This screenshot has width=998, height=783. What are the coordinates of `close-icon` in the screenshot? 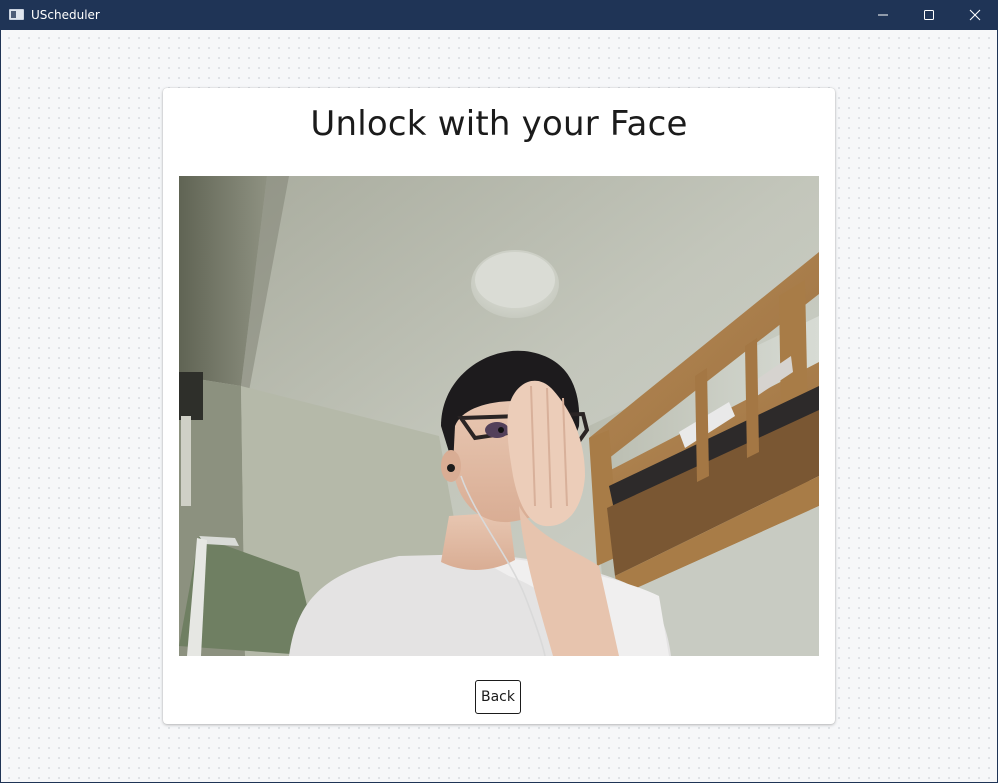 It's located at (975, 15).